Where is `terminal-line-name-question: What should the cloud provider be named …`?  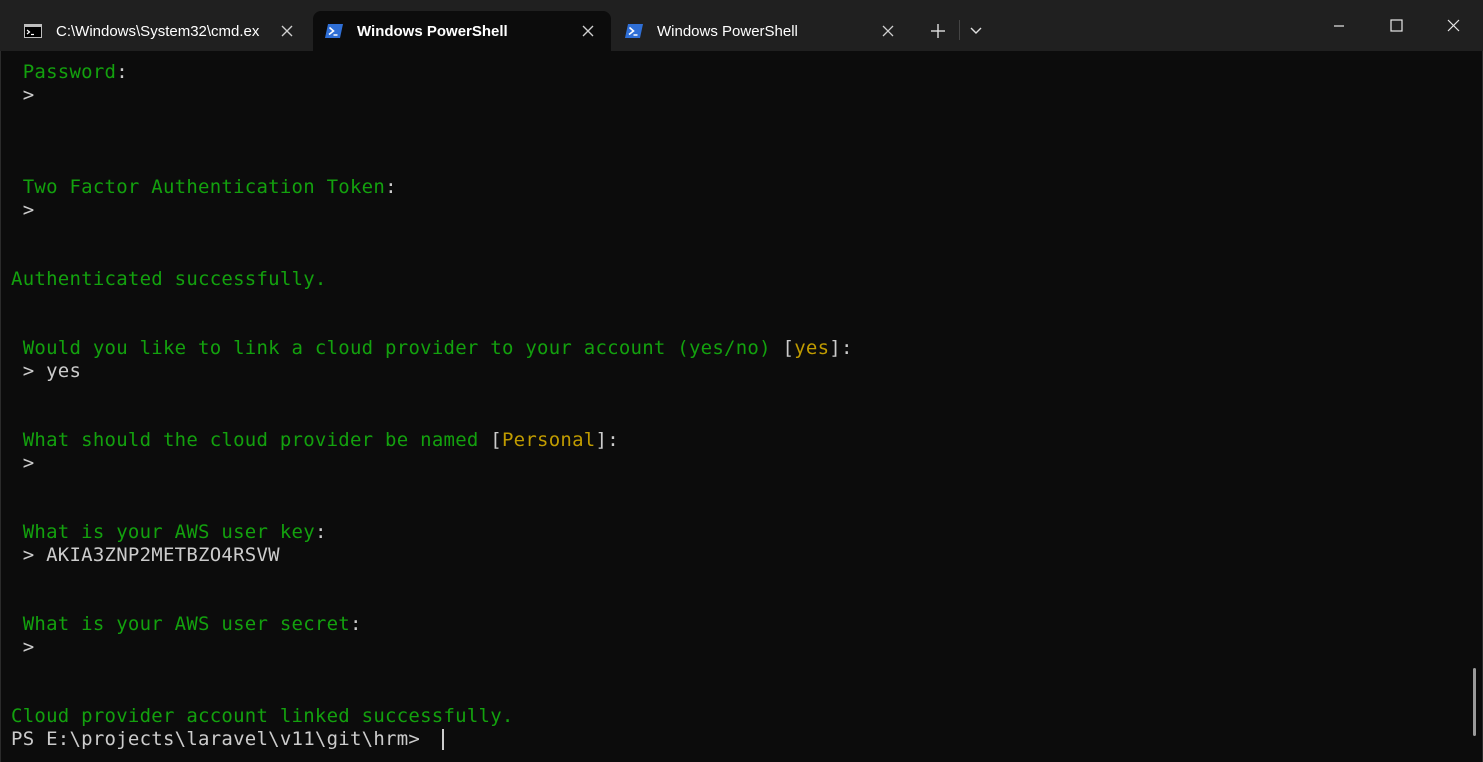
terminal-line-name-question: What should the cloud provider be named … is located at coordinates (320, 440).